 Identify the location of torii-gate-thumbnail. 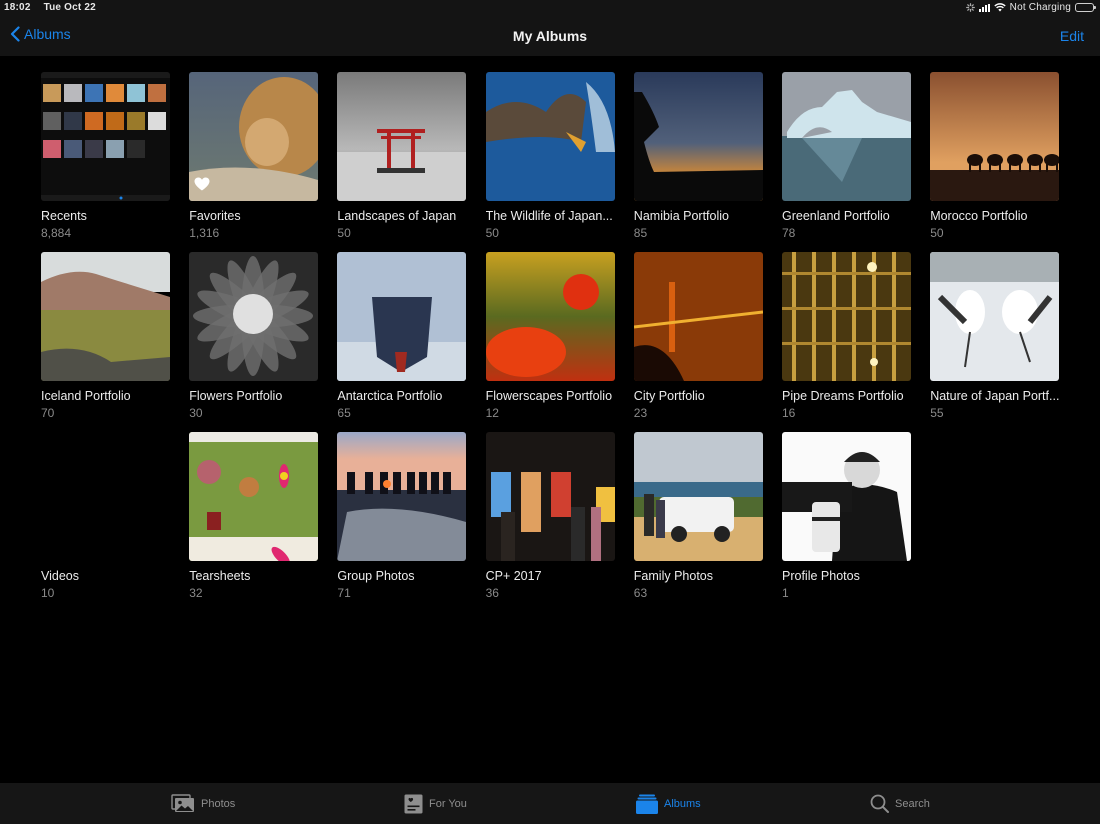
(402, 136).